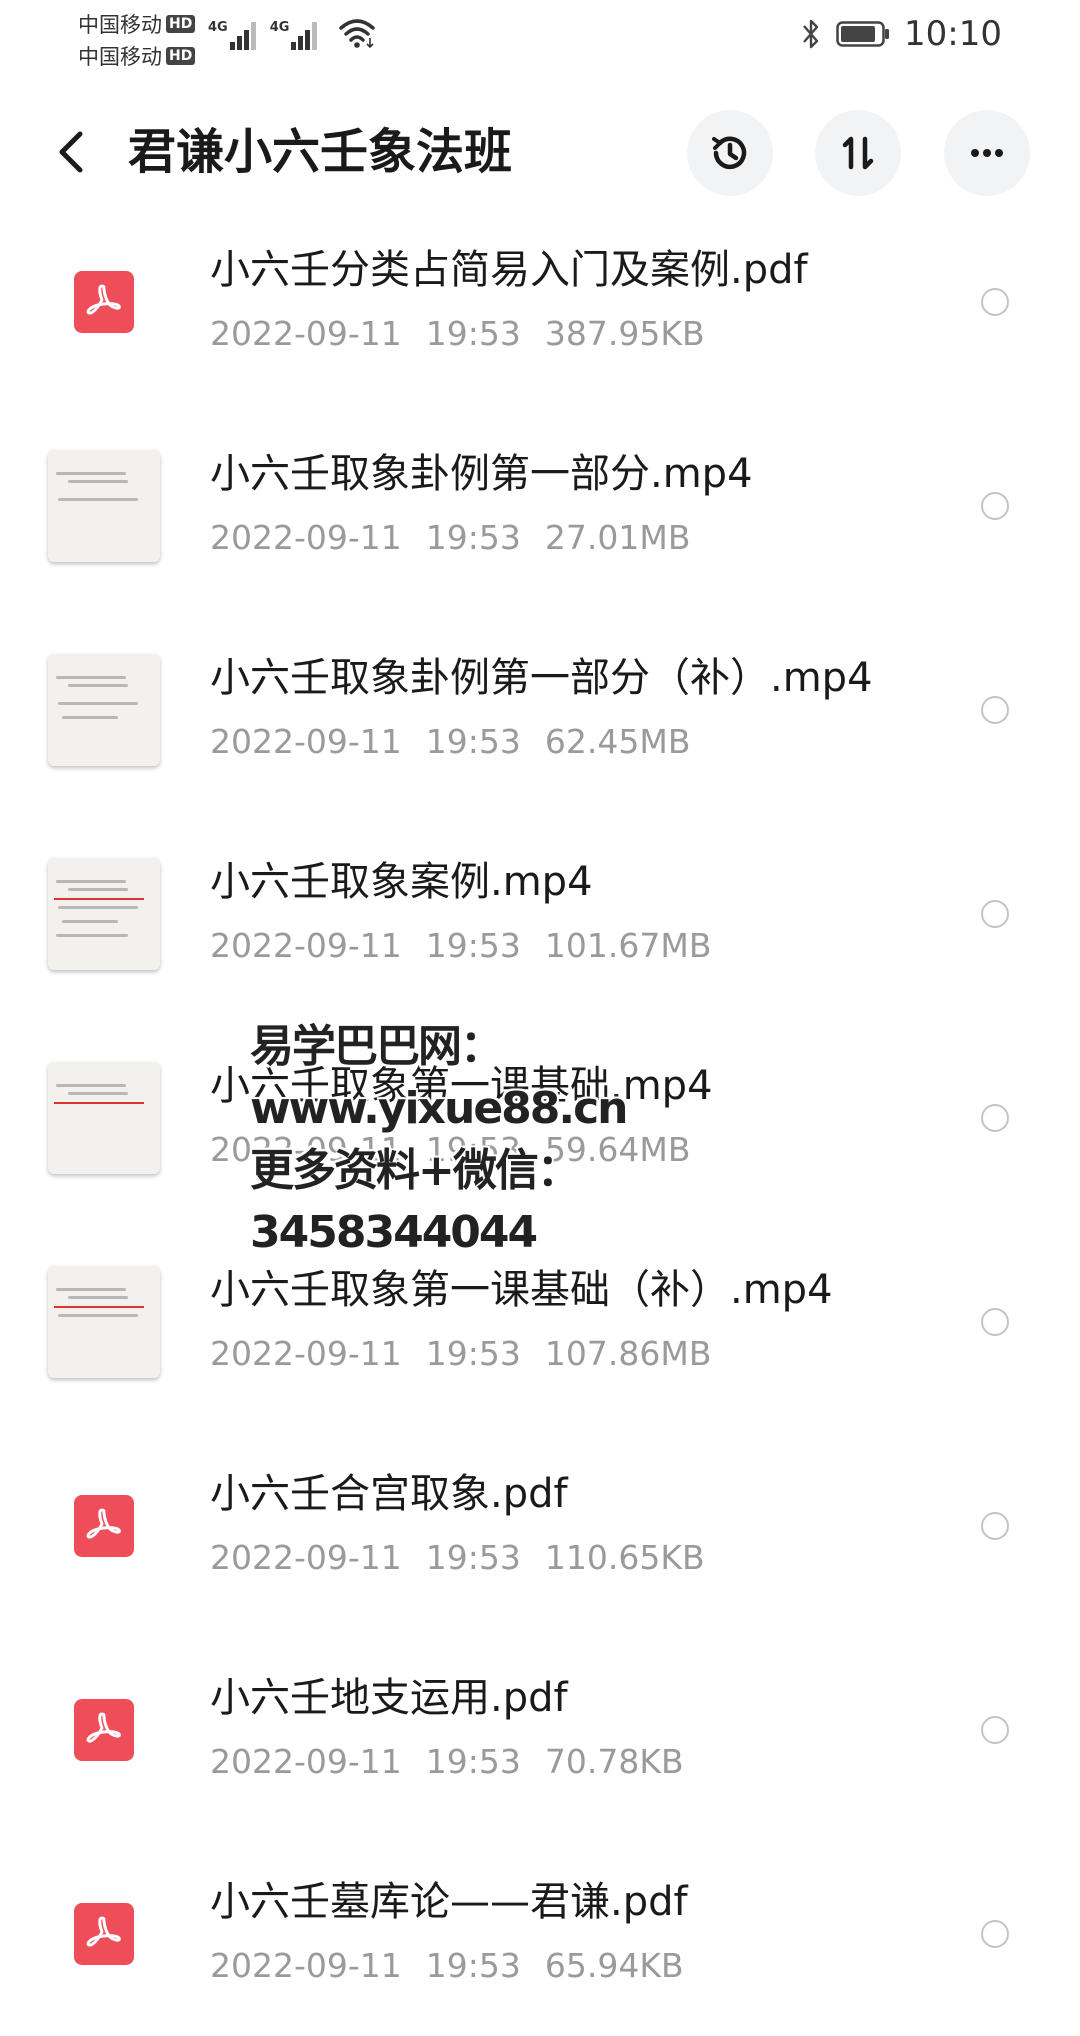  I want to click on status-time: 10:10, so click(953, 34).